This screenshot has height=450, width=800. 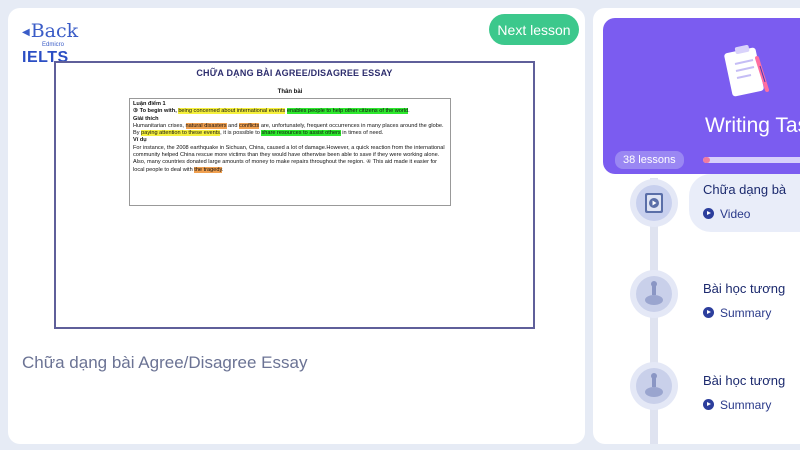 I want to click on text-run: Humanitarian crises,, so click(x=159, y=125).